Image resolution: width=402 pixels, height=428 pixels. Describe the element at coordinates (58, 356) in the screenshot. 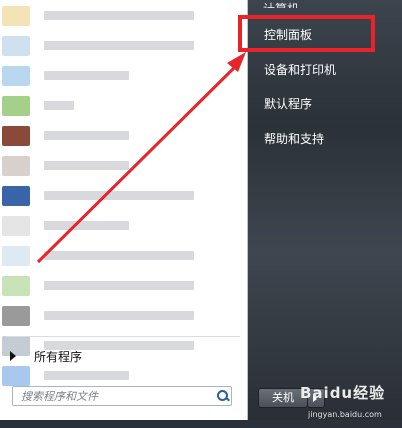

I see `all-programs-label: 所有程序` at that location.